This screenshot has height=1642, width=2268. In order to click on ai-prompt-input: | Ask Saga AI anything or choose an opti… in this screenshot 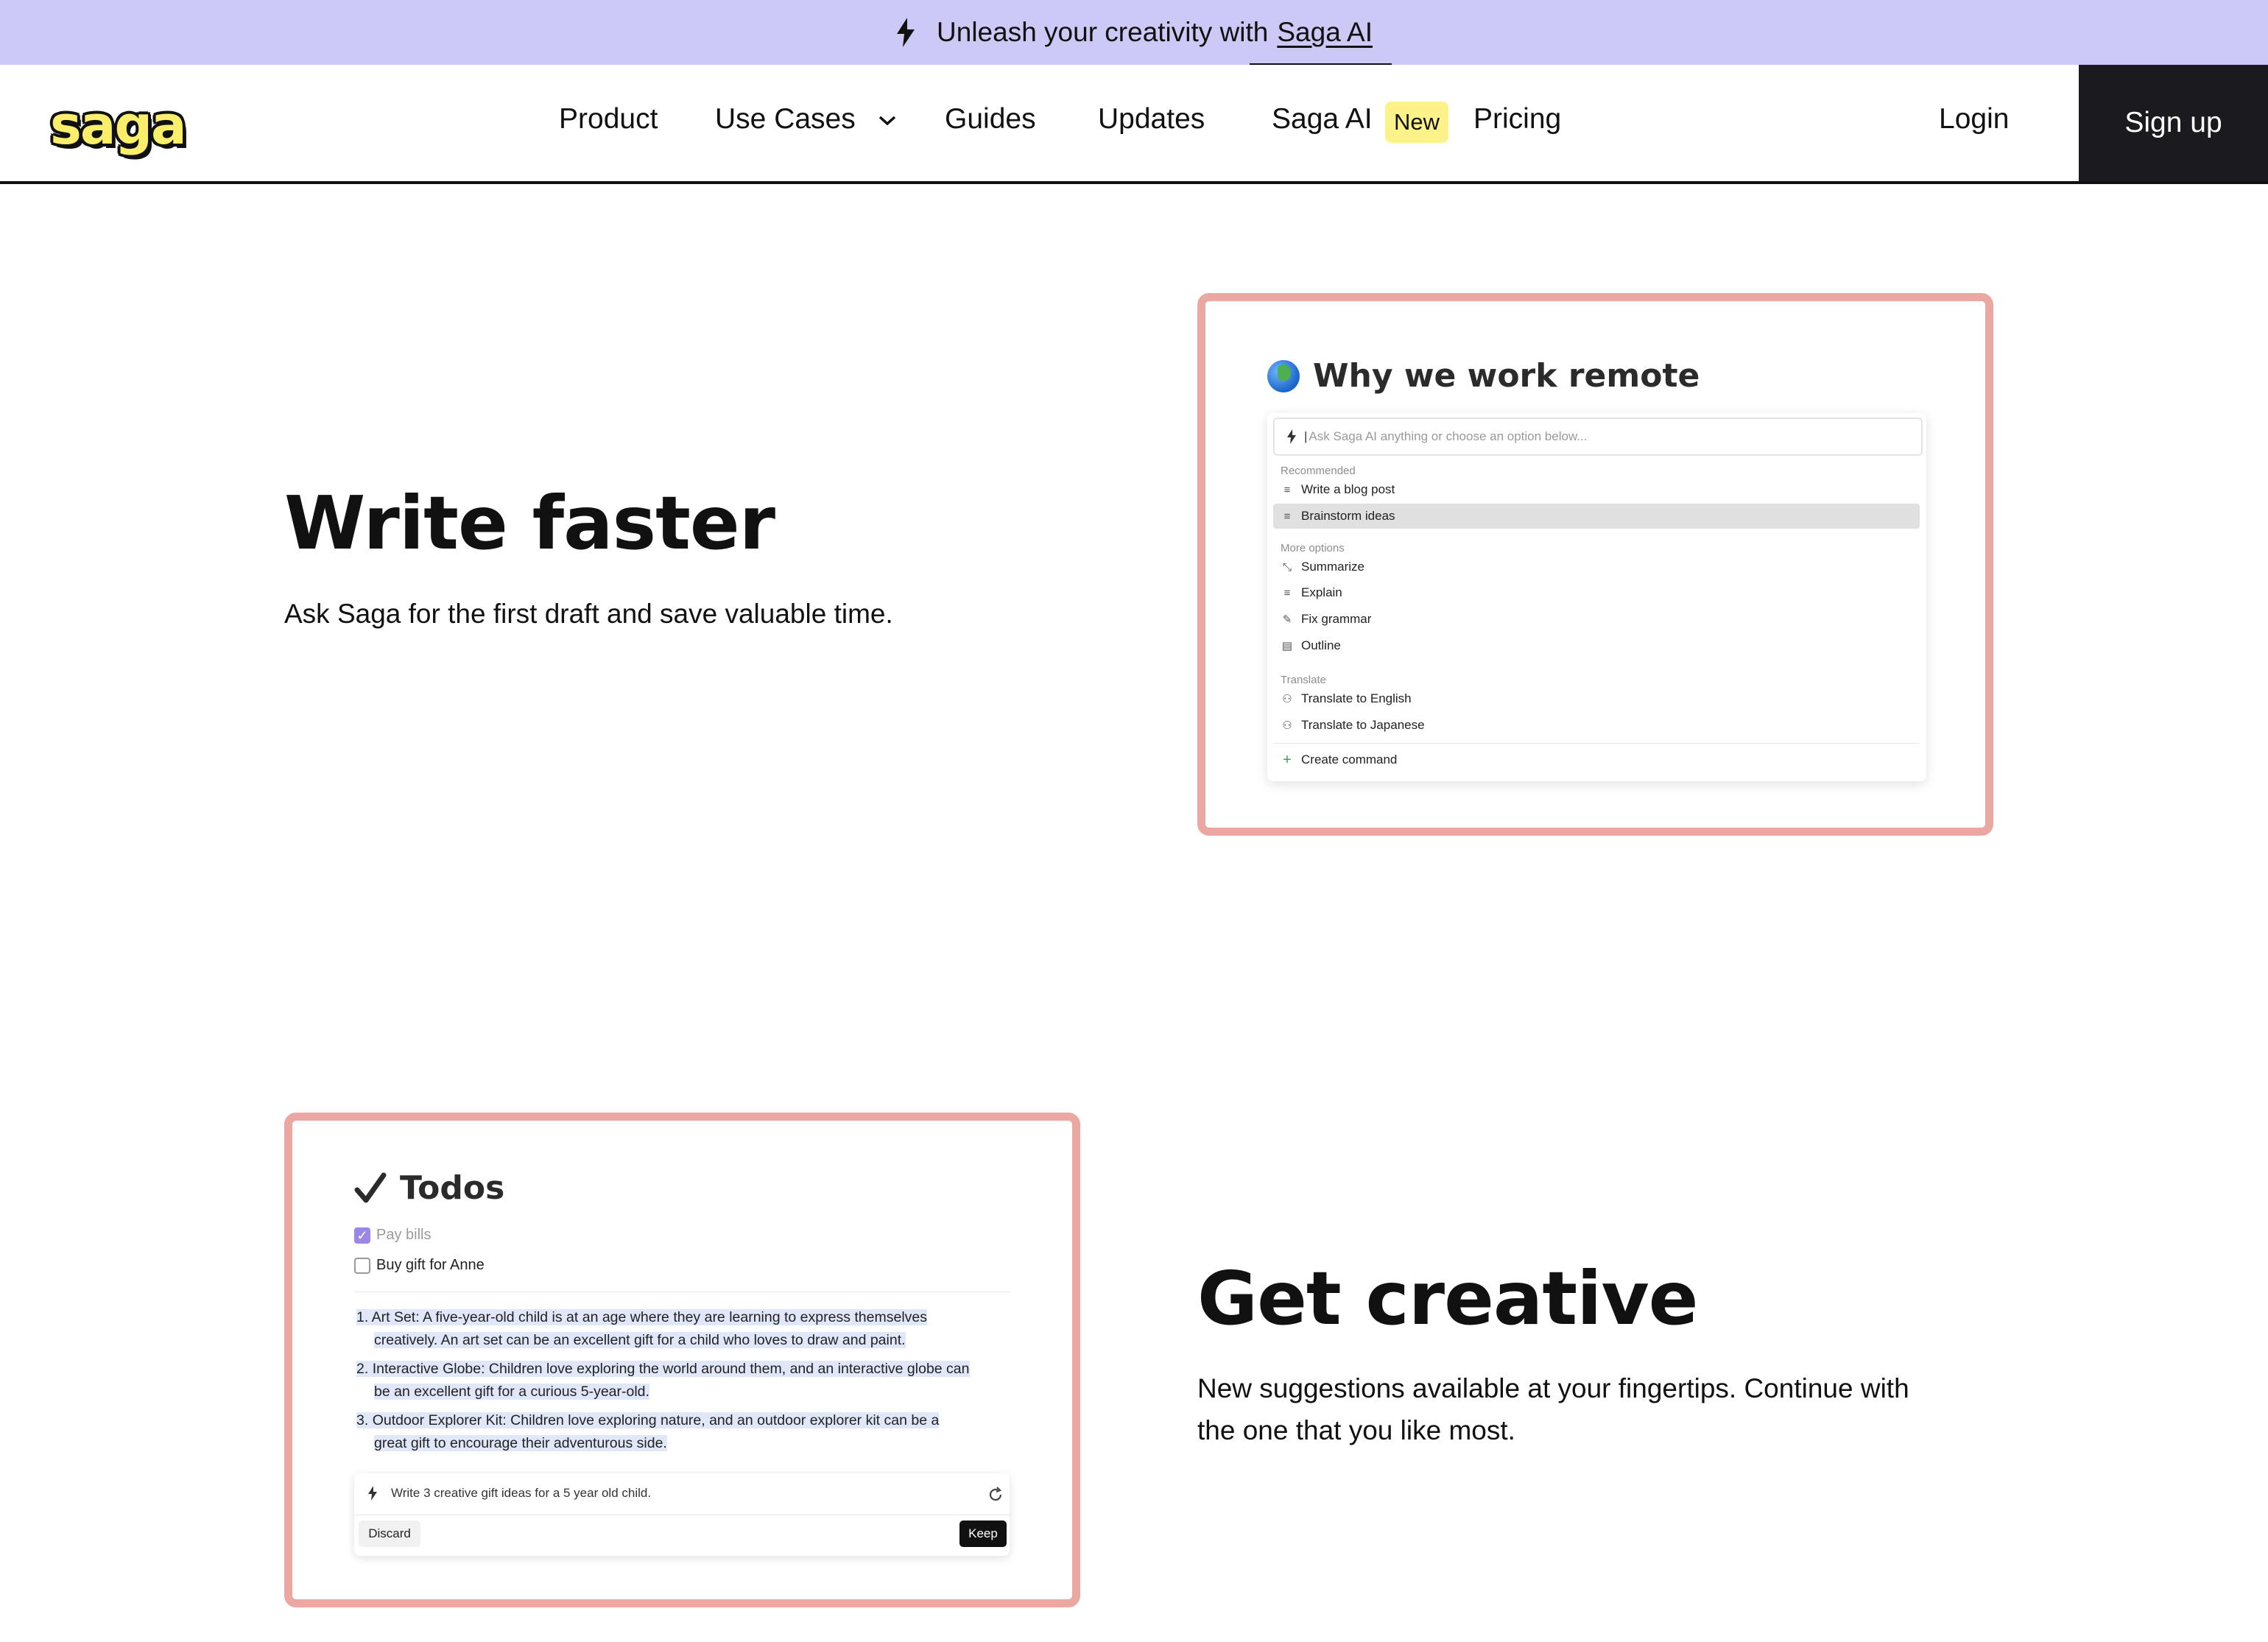, I will do `click(1598, 437)`.